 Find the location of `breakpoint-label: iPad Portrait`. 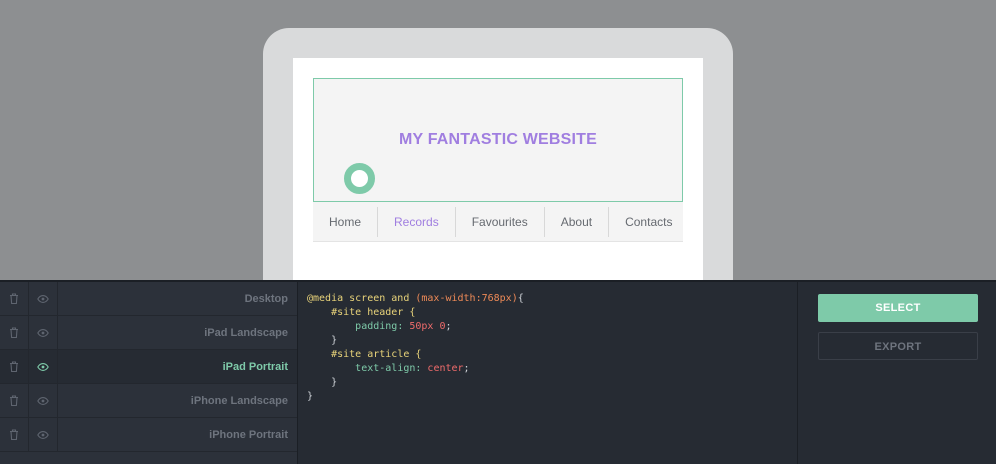

breakpoint-label: iPad Portrait is located at coordinates (255, 367).